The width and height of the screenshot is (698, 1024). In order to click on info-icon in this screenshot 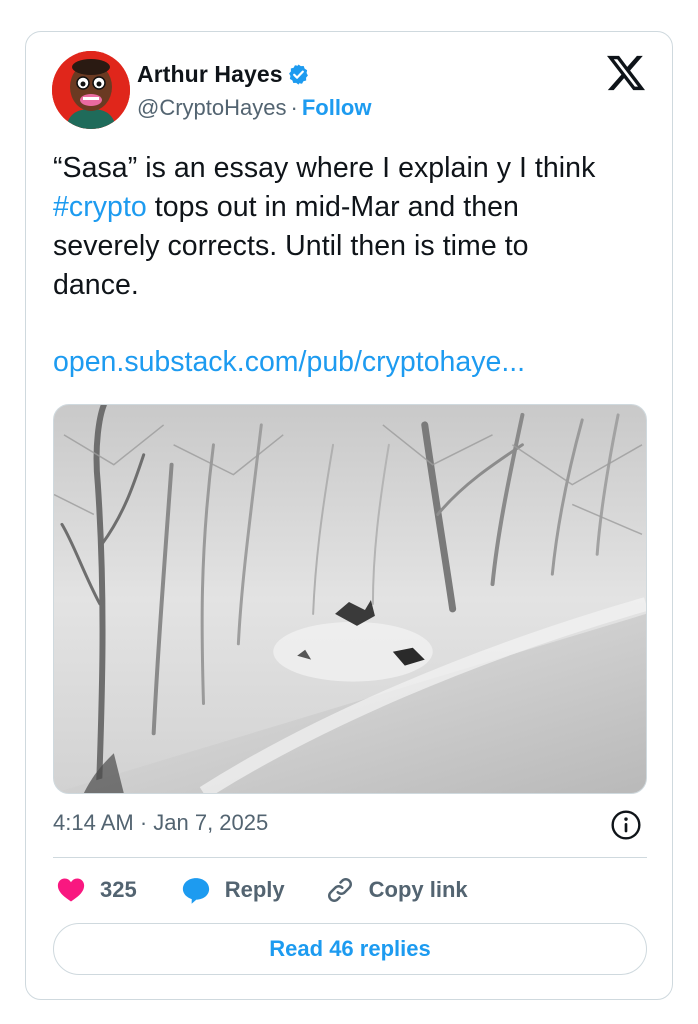, I will do `click(626, 825)`.